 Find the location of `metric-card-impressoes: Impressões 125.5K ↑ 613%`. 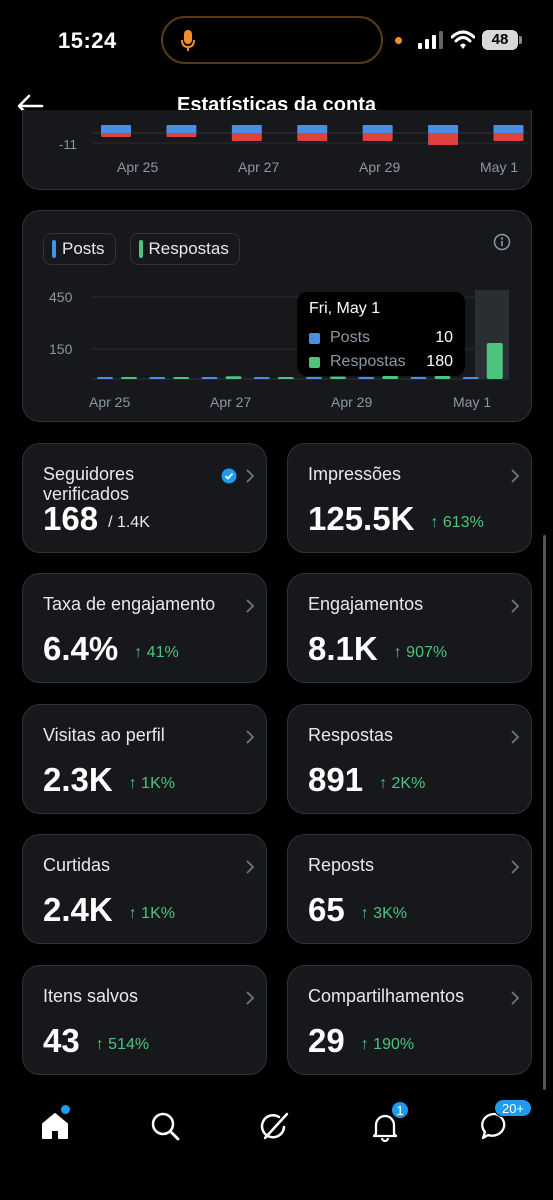

metric-card-impressoes: Impressões 125.5K ↑ 613% is located at coordinates (409, 498).